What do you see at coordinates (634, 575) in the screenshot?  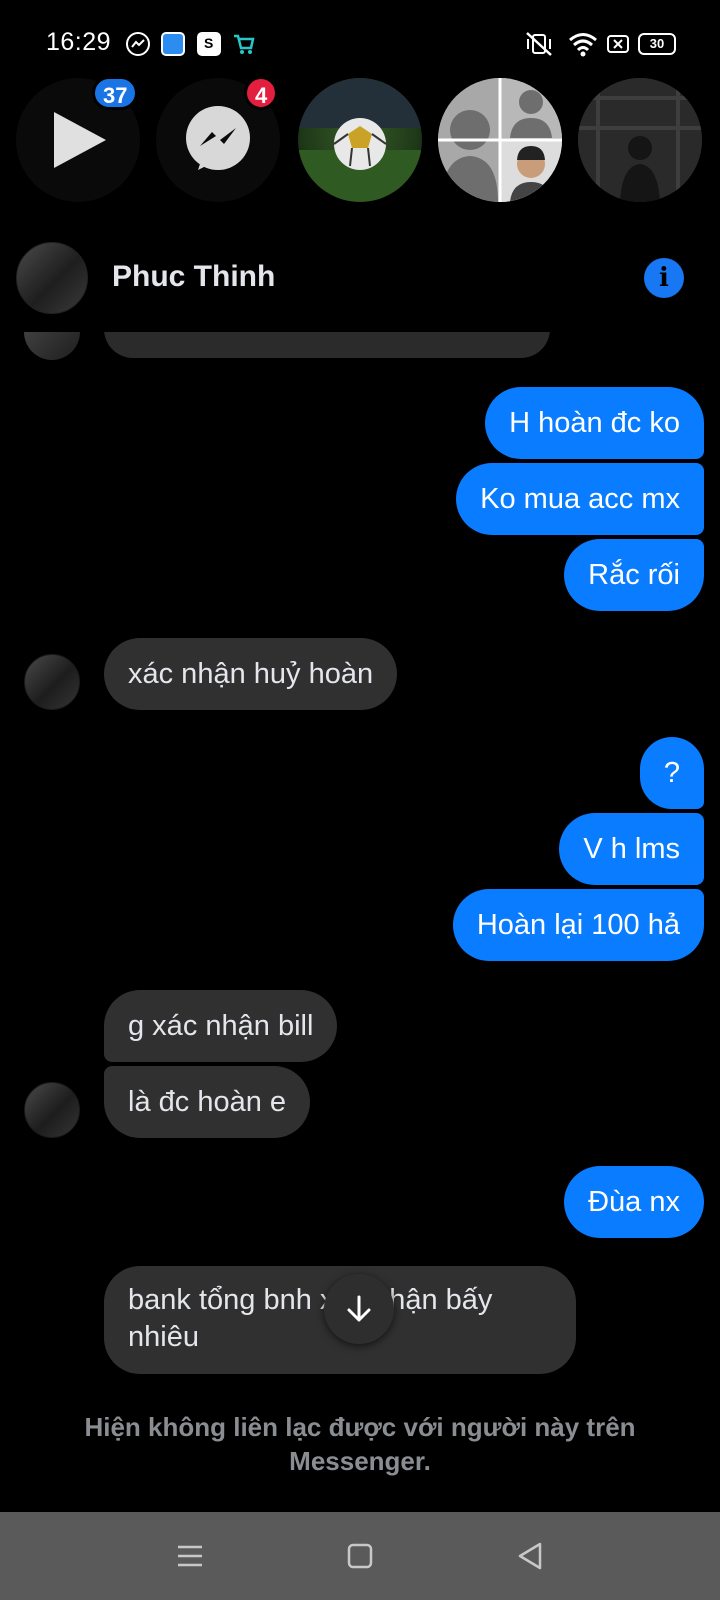 I see `message-bubble-outgoing: Rắc rối` at bounding box center [634, 575].